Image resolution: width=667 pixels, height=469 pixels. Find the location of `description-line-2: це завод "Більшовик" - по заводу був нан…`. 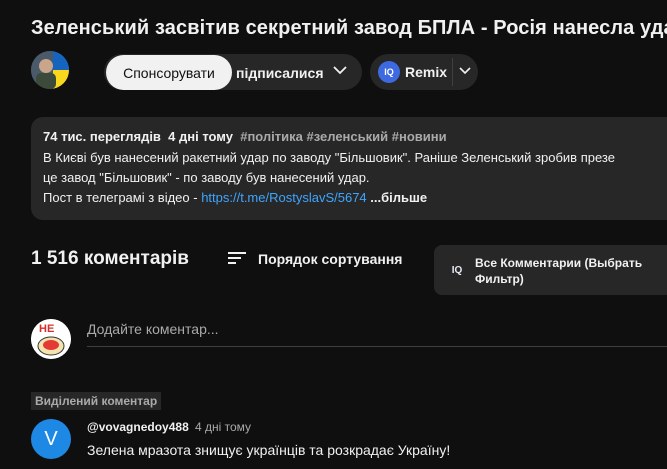

description-line-2: це завод "Більшовик" - по заводу був нан… is located at coordinates (206, 177).